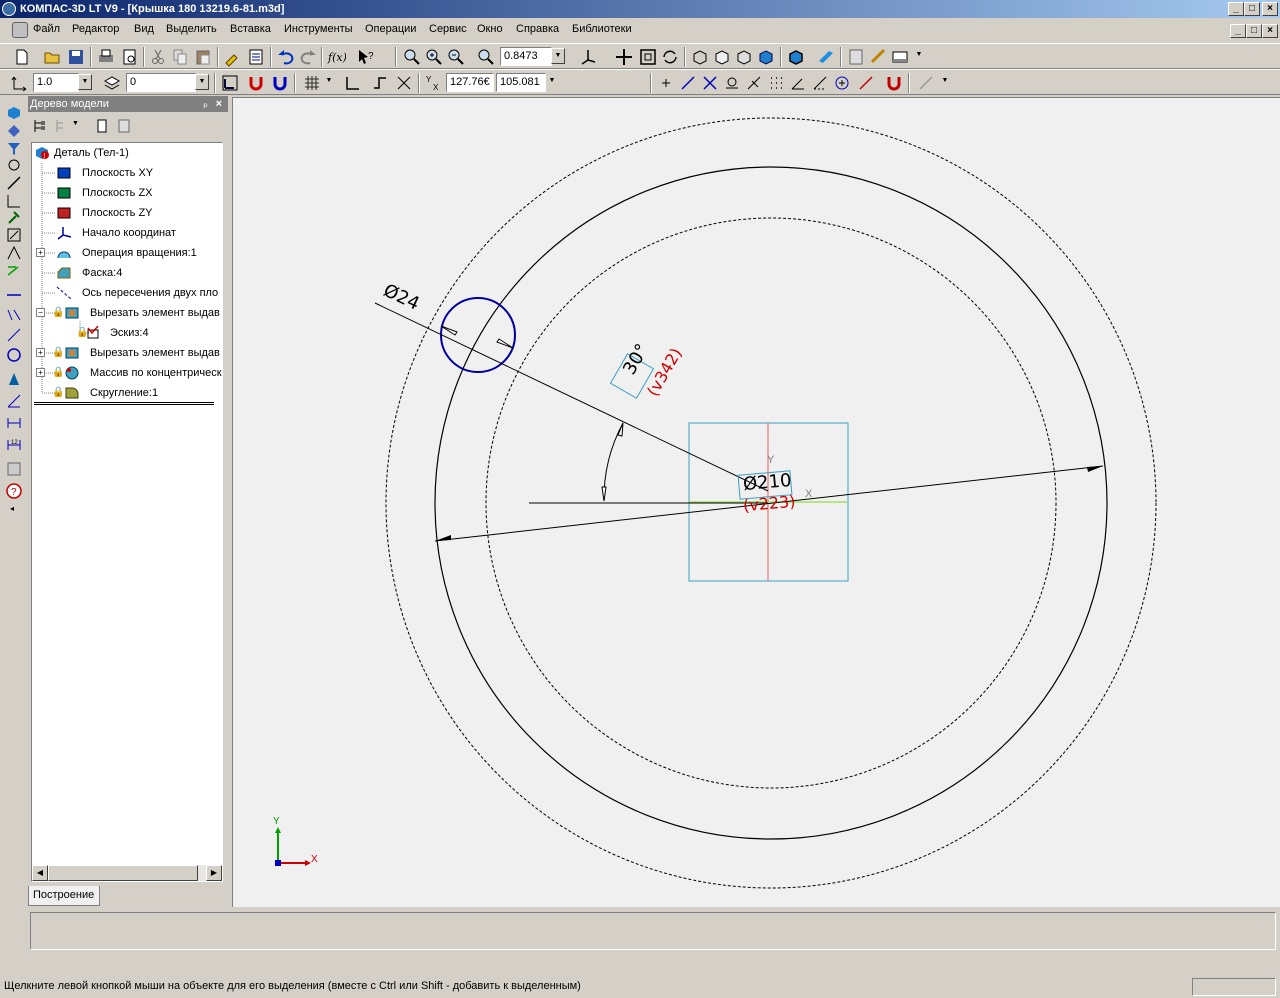  I want to click on hammer-icon, so click(14, 217).